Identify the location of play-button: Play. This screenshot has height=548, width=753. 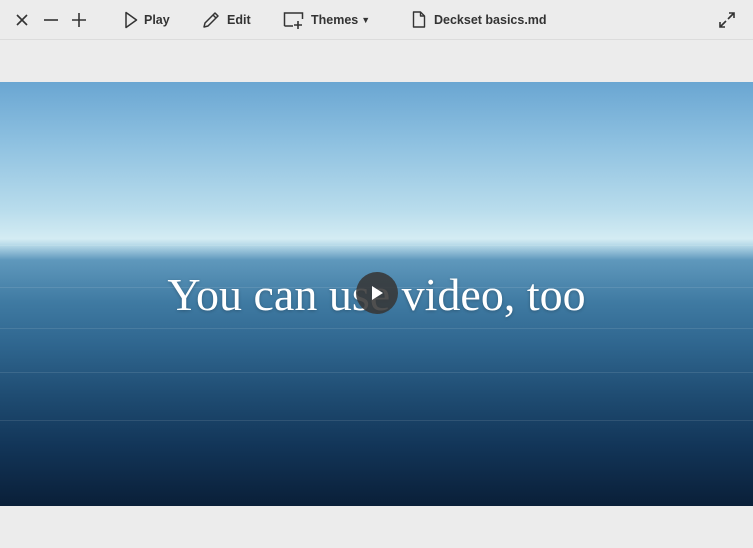
(147, 19).